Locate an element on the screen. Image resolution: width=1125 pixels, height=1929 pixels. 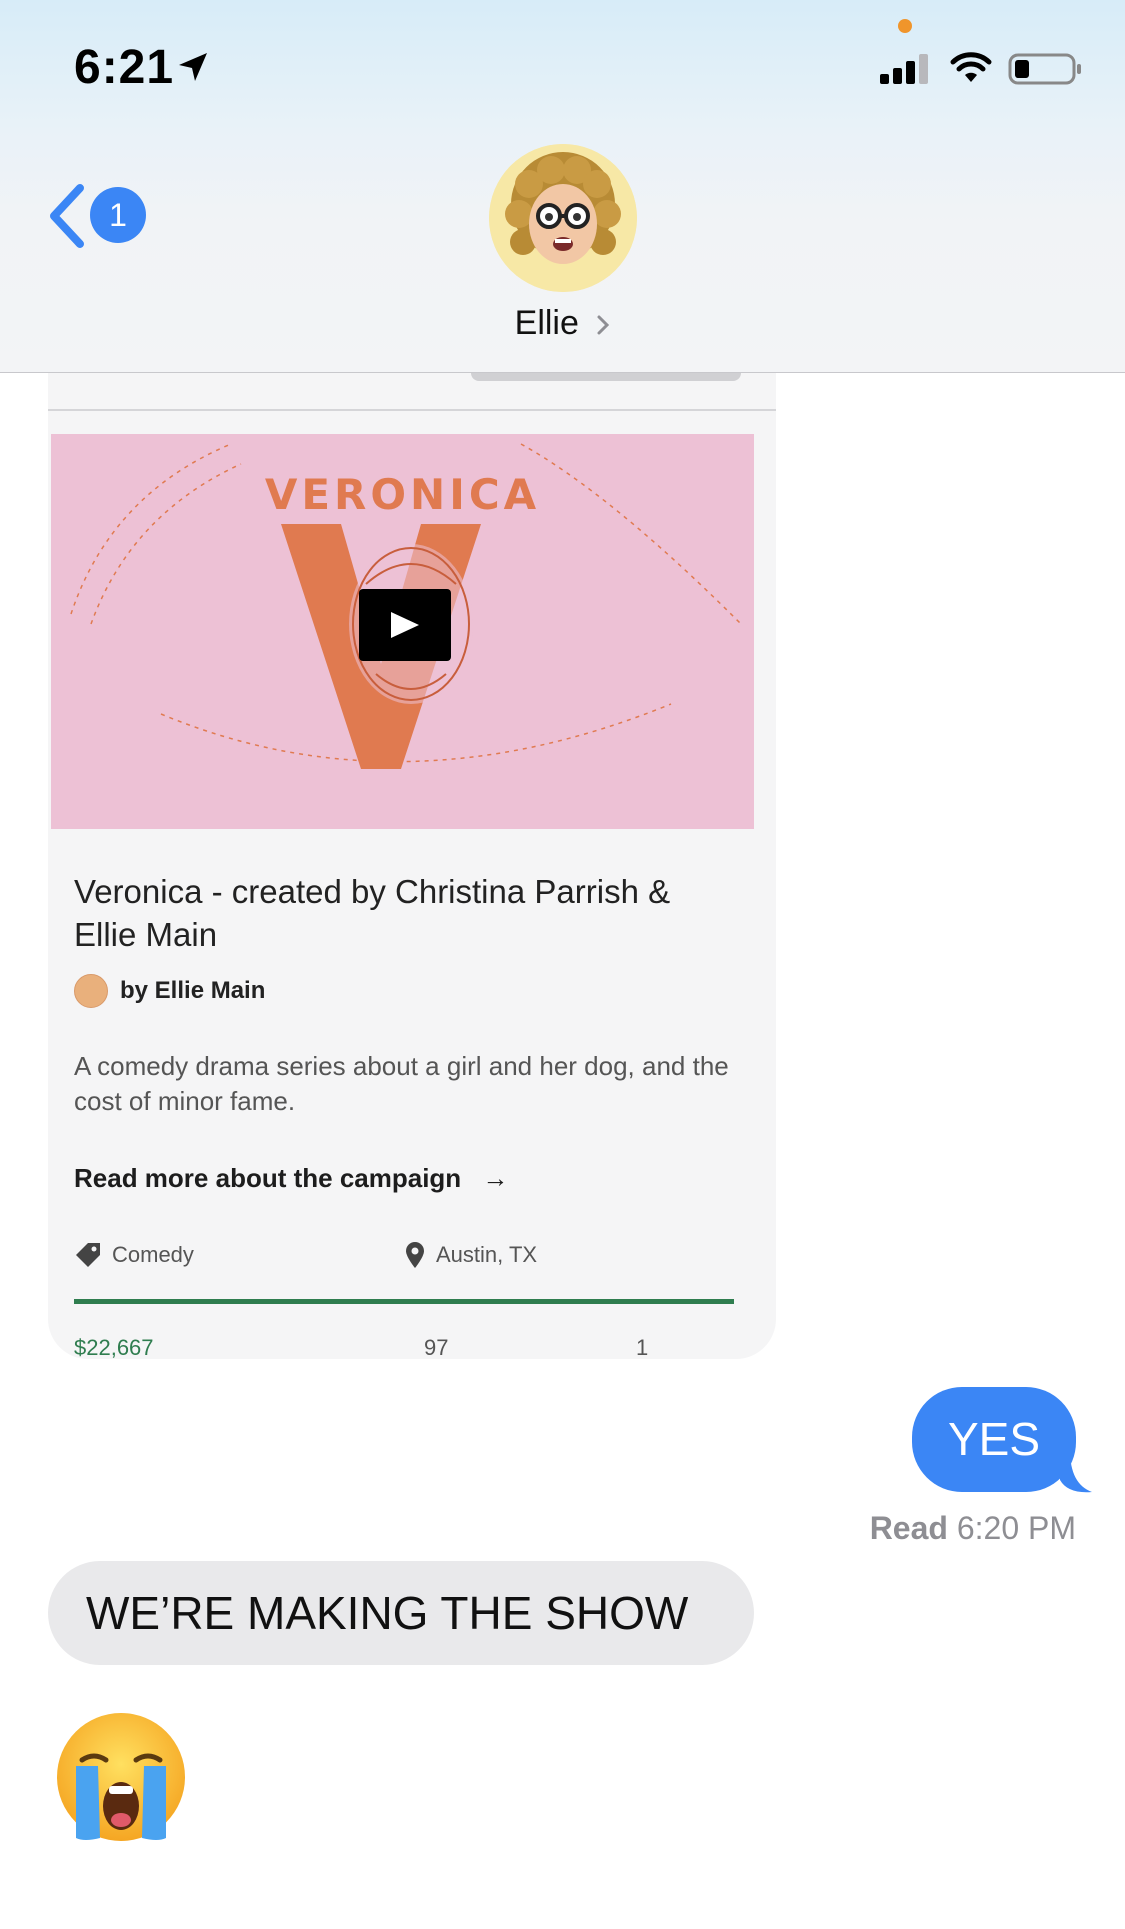
category-label: Comedy is located at coordinates (153, 1254).